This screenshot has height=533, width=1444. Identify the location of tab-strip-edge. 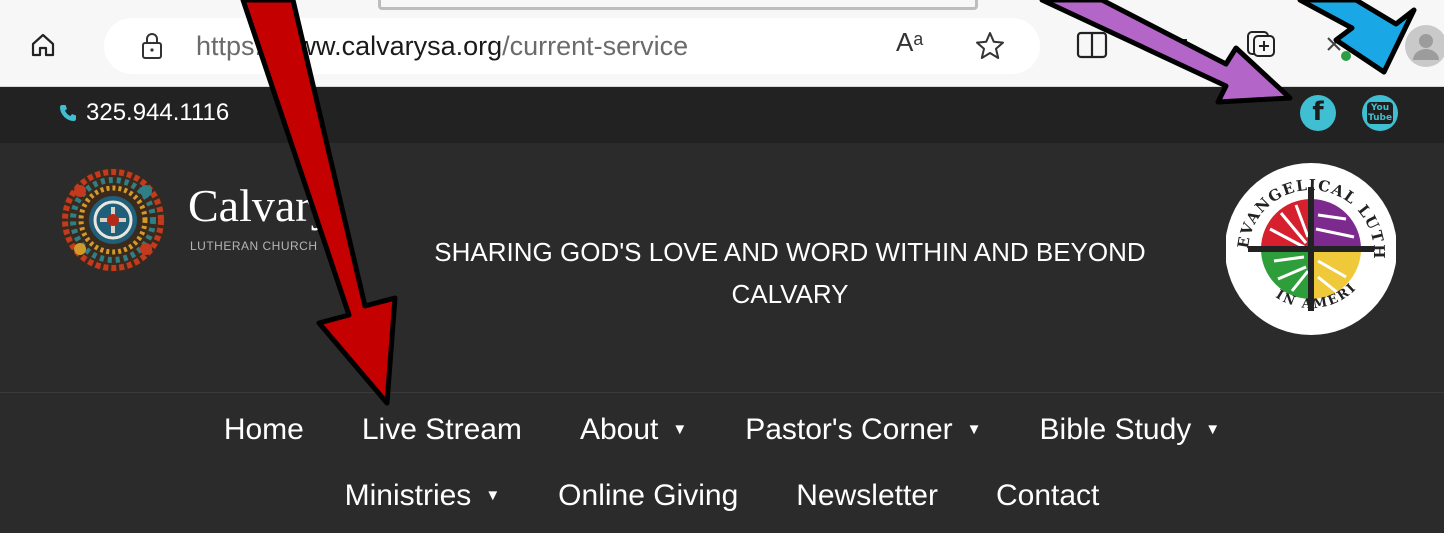
(678, 5).